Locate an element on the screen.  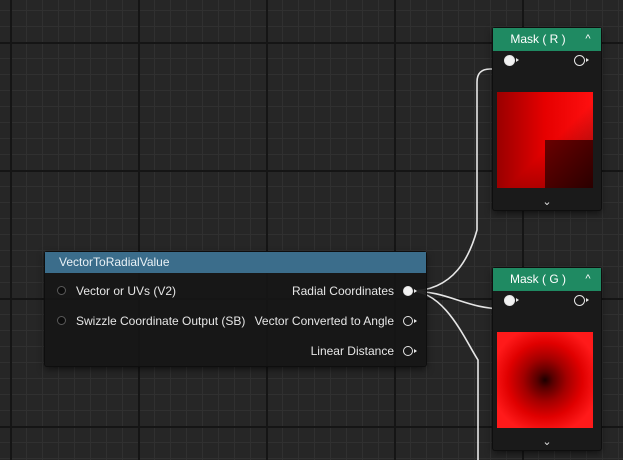
mask-r-header: Mask ( R ) ^ is located at coordinates (547, 39).